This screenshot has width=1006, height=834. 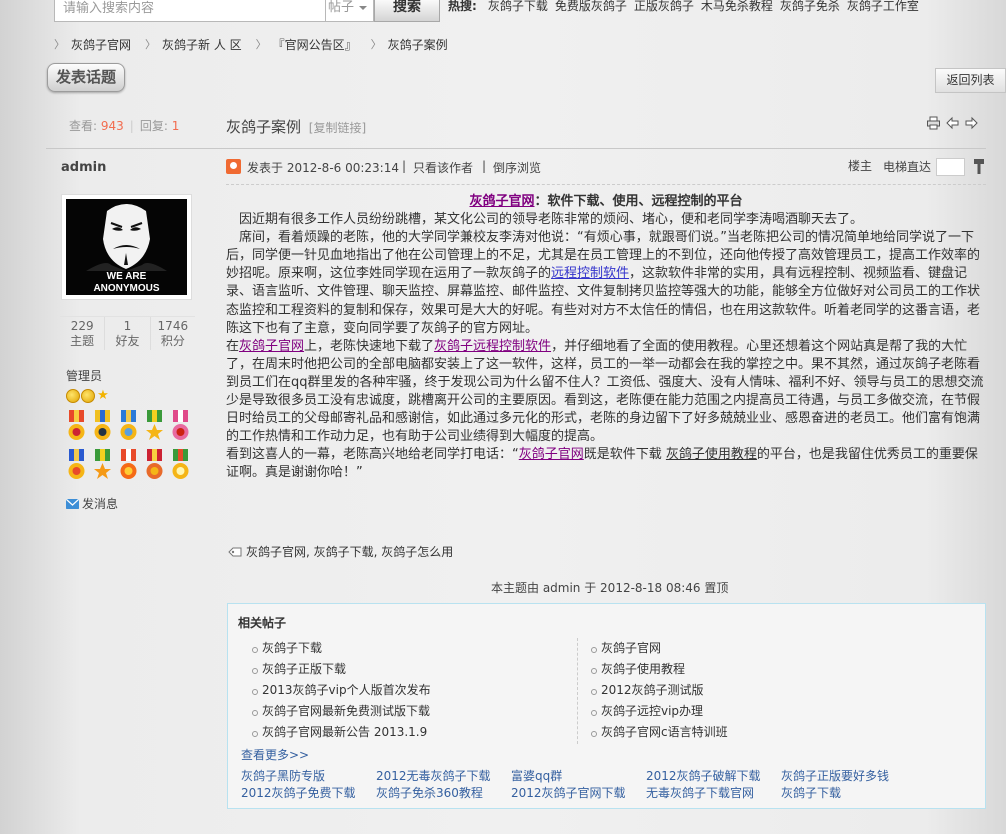 What do you see at coordinates (83, 333) in the screenshot?
I see `stat-threads: 229 主题` at bounding box center [83, 333].